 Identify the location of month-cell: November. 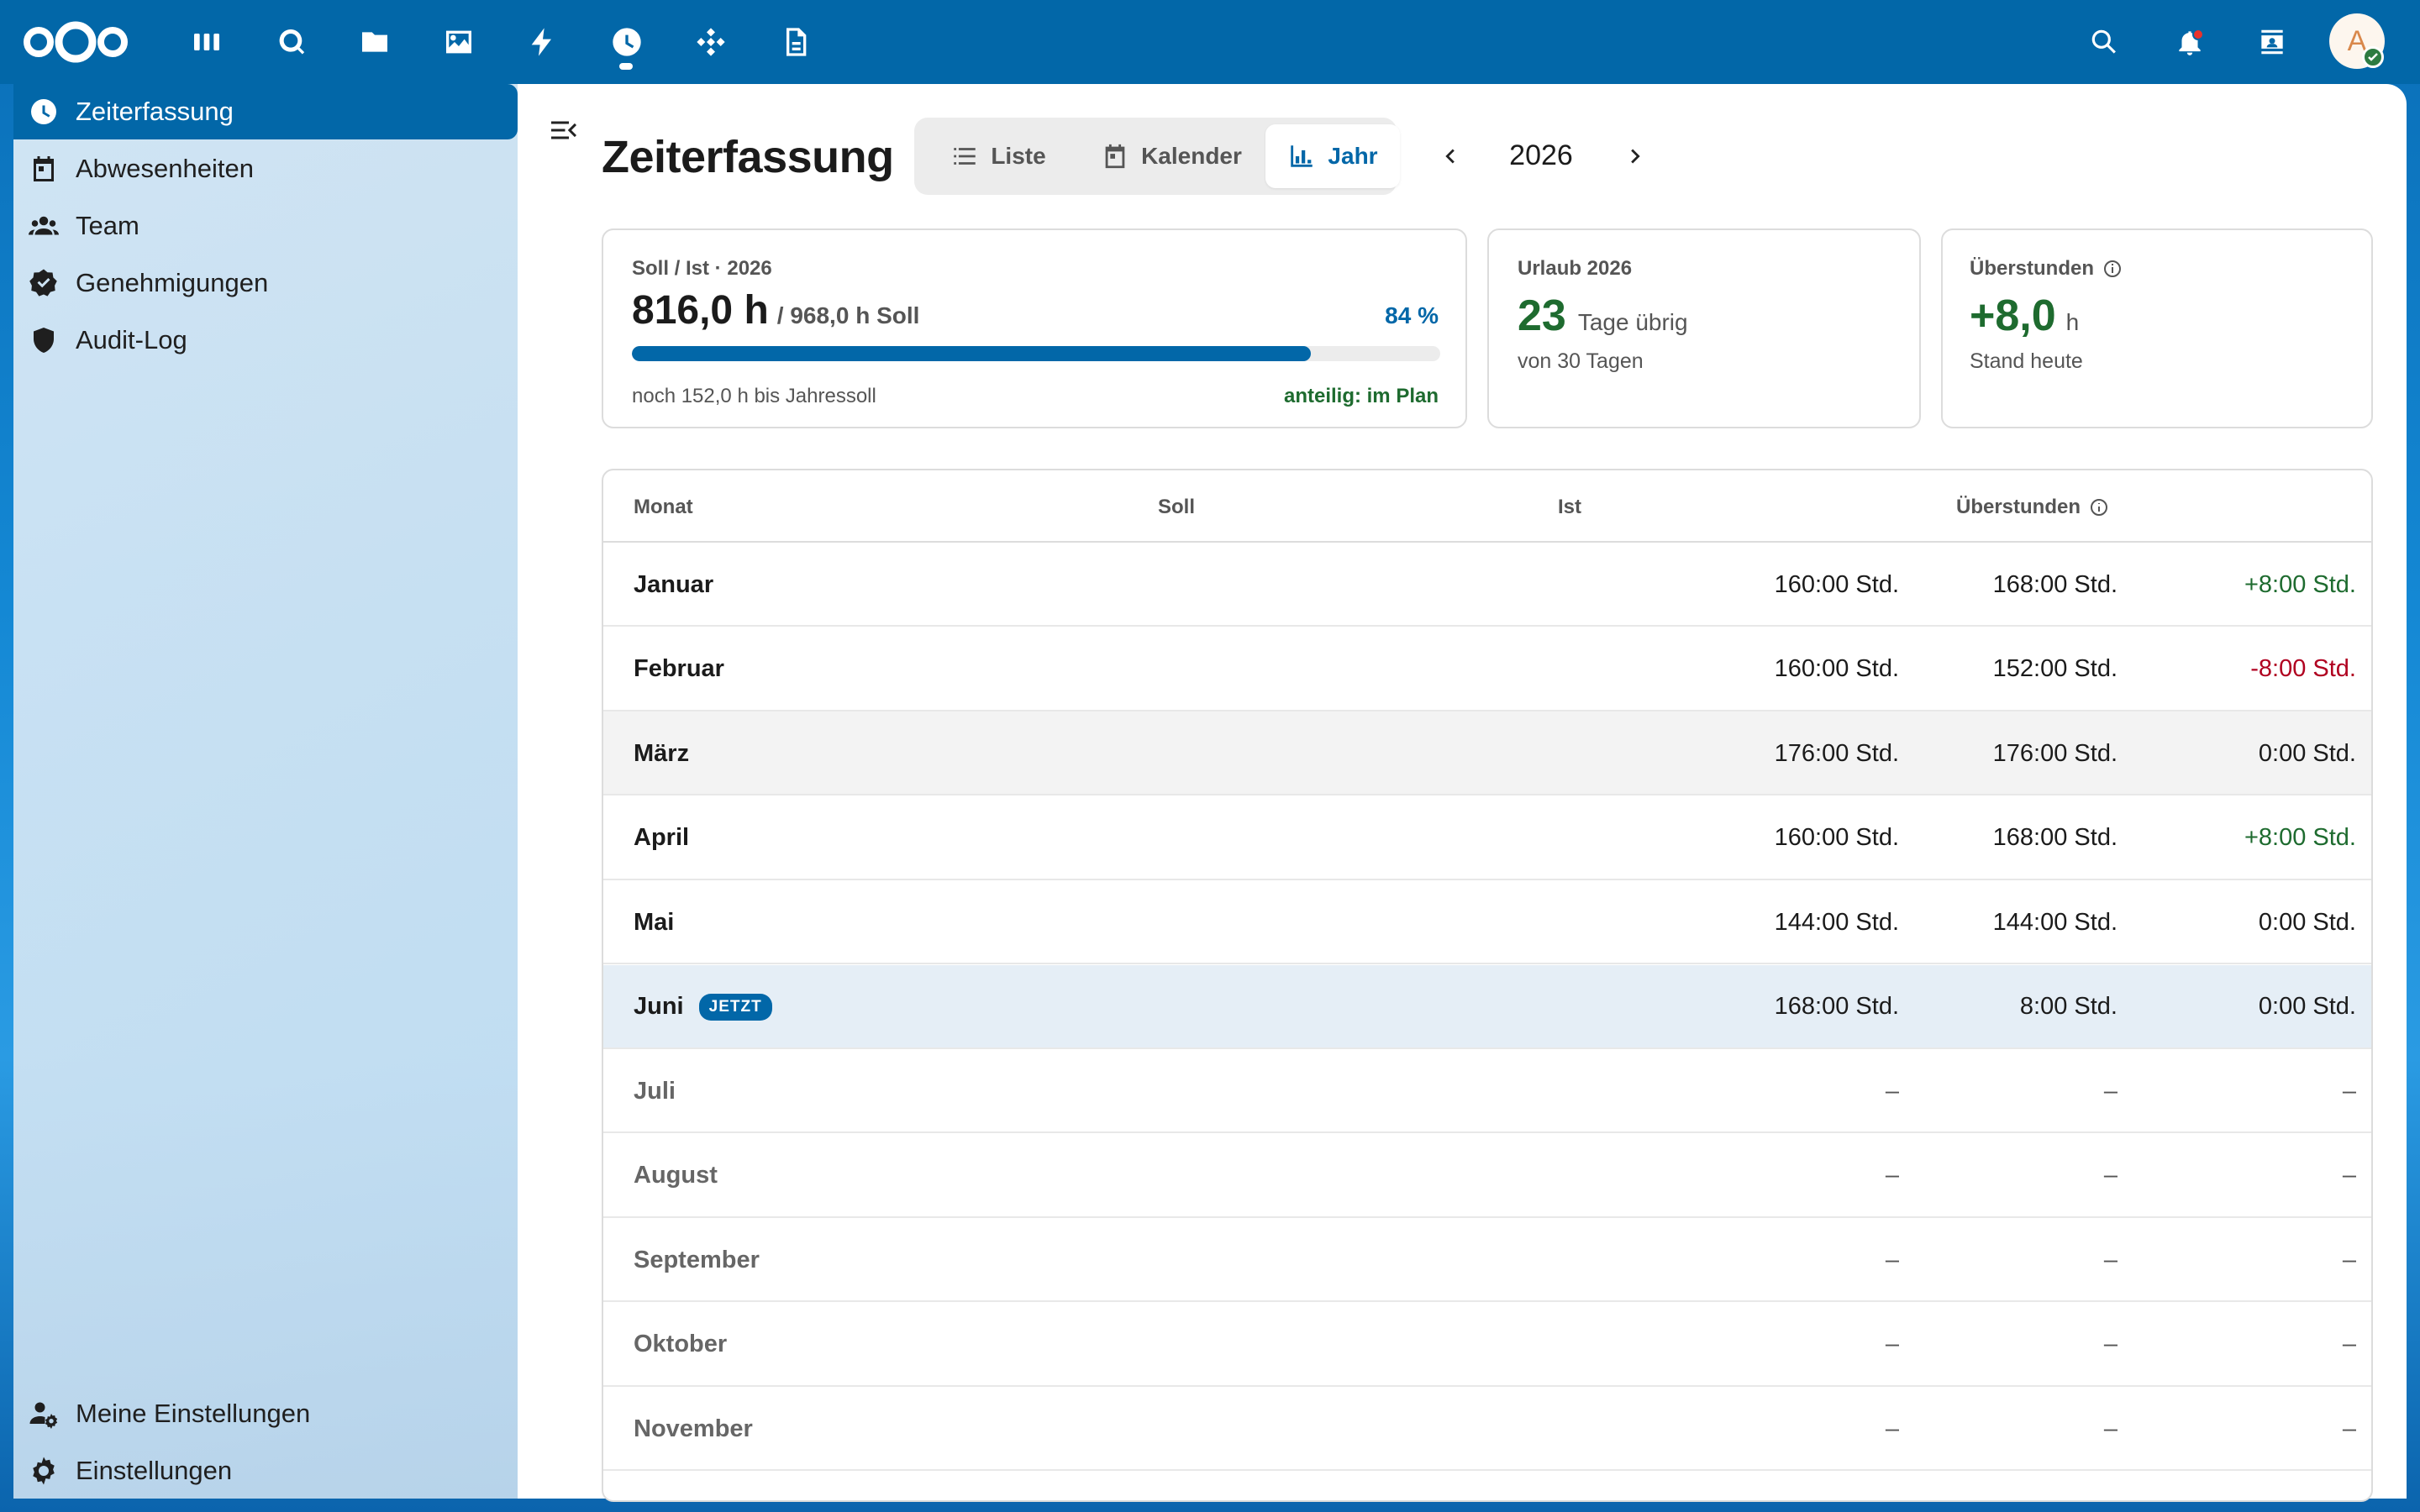
(693, 1429).